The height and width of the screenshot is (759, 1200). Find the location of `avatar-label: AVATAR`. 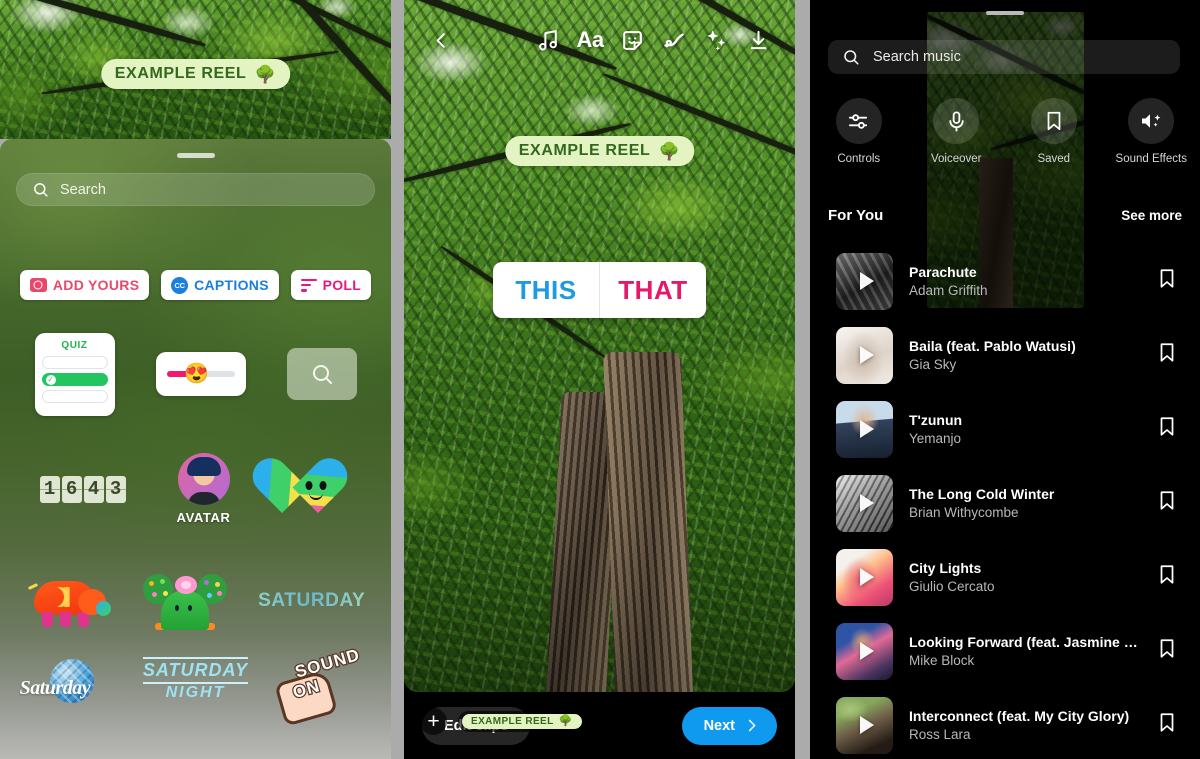

avatar-label: AVATAR is located at coordinates (203, 517).